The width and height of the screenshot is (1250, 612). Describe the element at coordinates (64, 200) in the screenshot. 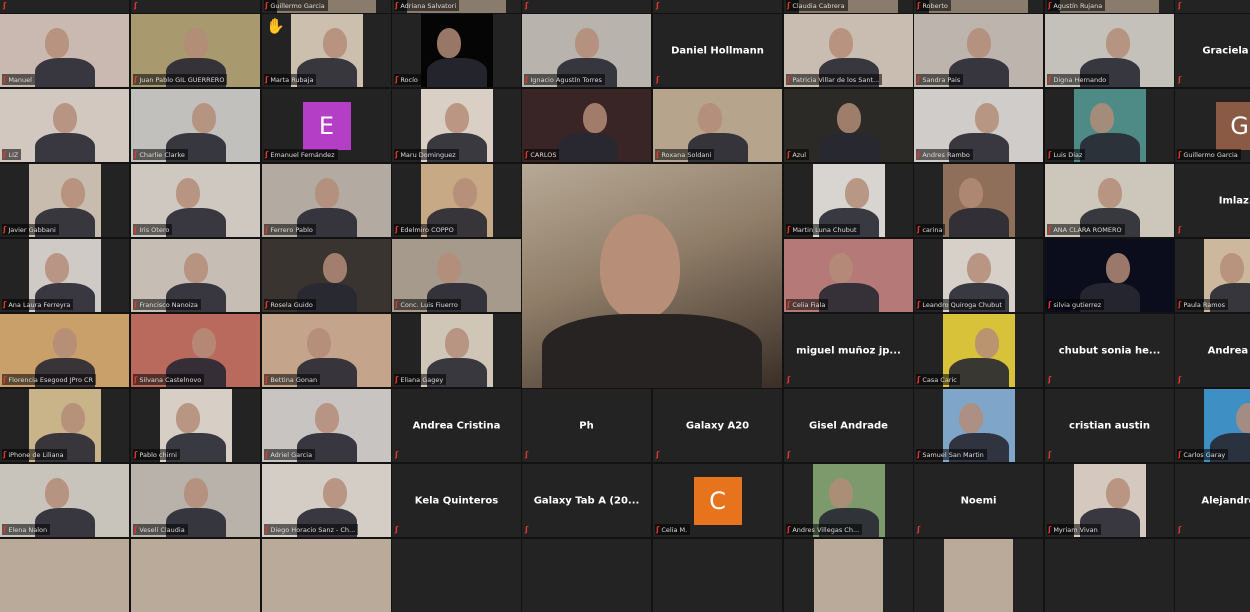

I see `participant-tile: ʃJavier Gabbani` at that location.